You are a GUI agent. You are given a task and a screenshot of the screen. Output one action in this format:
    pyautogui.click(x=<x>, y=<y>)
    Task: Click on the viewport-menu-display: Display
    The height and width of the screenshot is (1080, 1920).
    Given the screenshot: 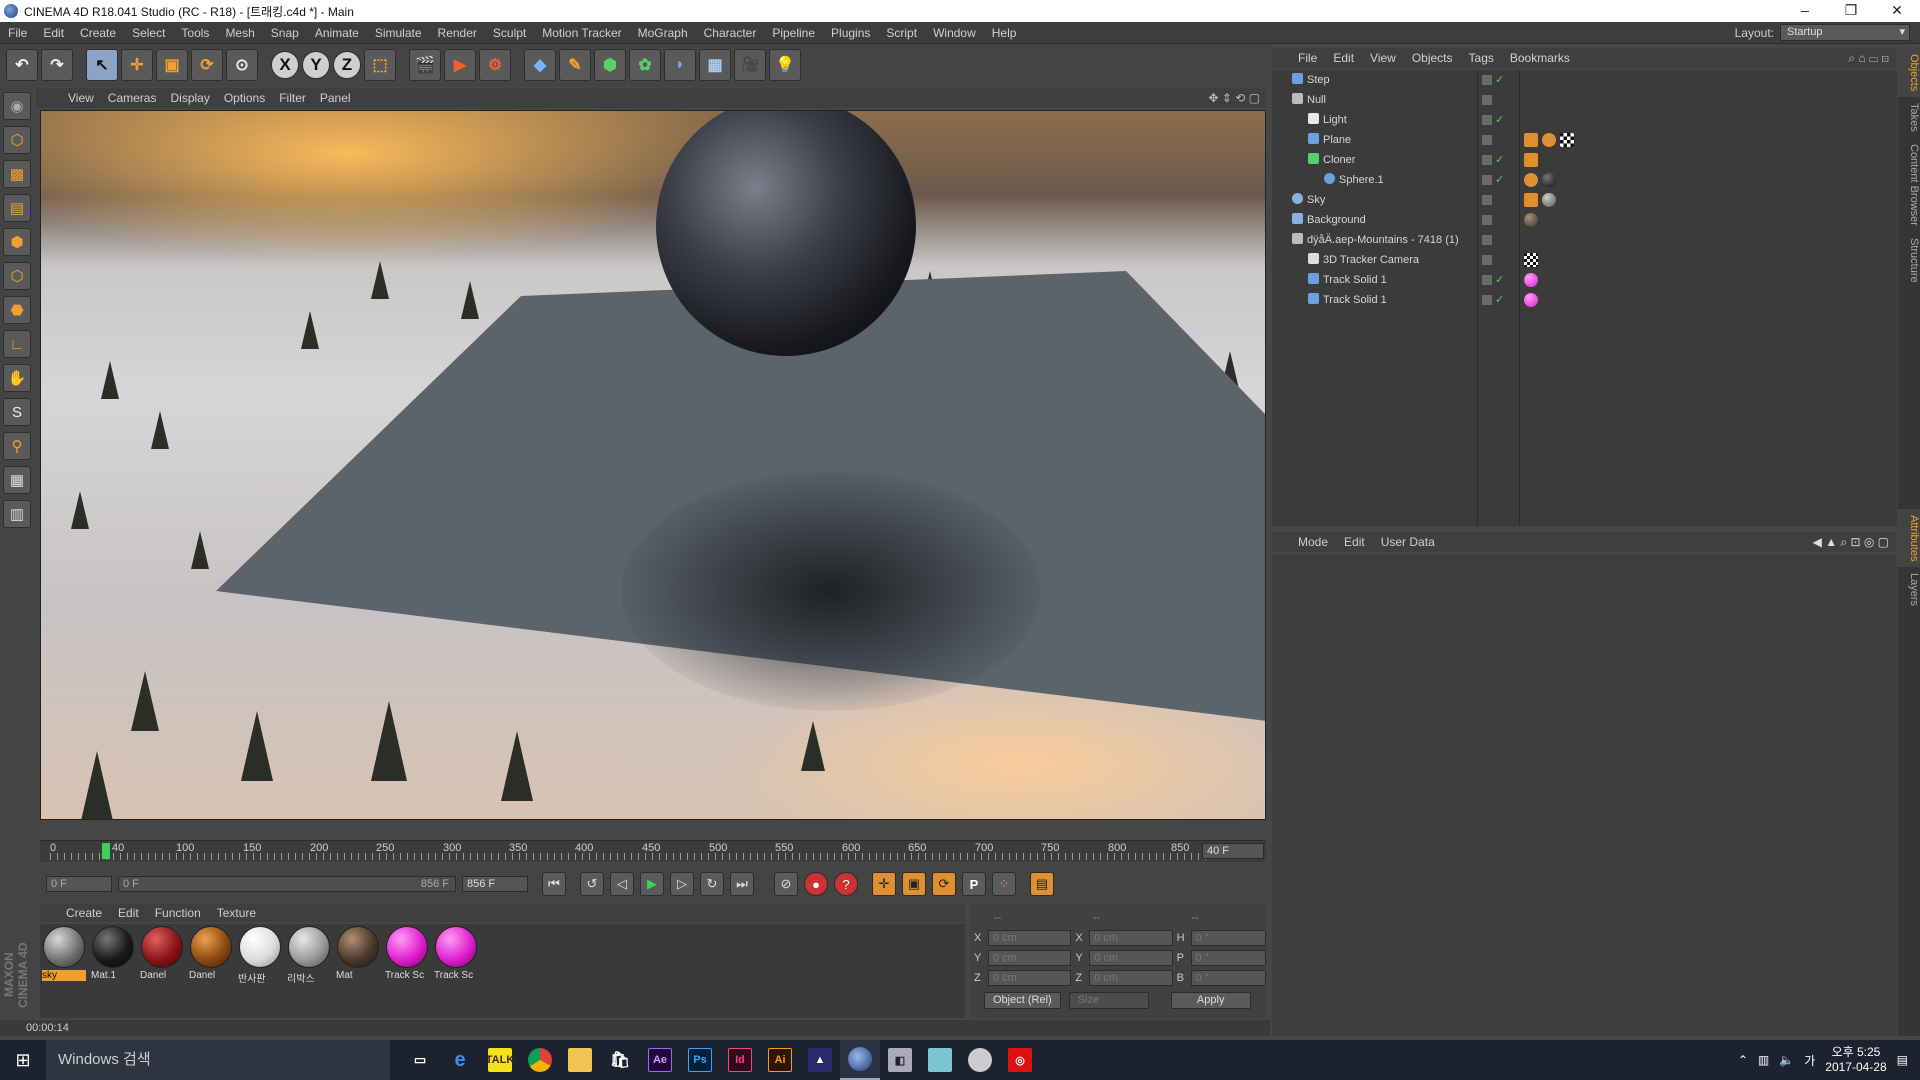 What is the action you would take?
    pyautogui.click(x=189, y=98)
    